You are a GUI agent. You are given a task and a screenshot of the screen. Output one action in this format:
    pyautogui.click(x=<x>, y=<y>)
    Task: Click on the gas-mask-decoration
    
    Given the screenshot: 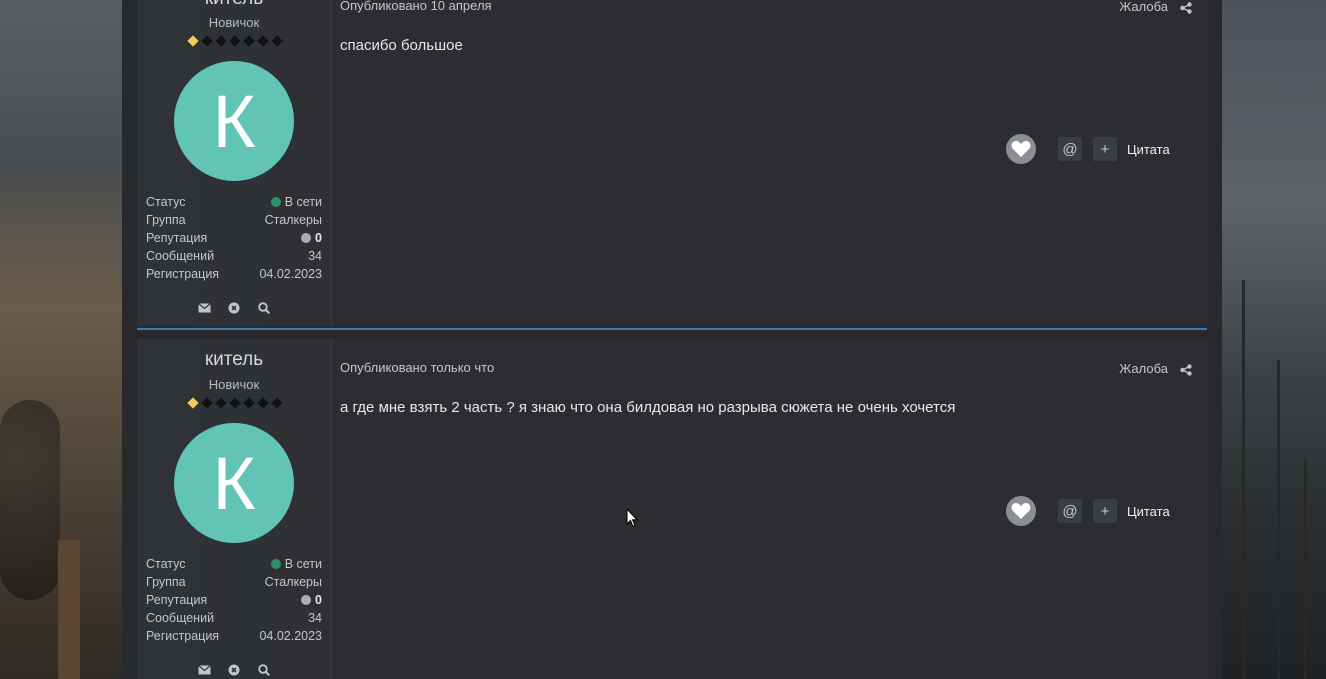 What is the action you would take?
    pyautogui.click(x=30, y=500)
    